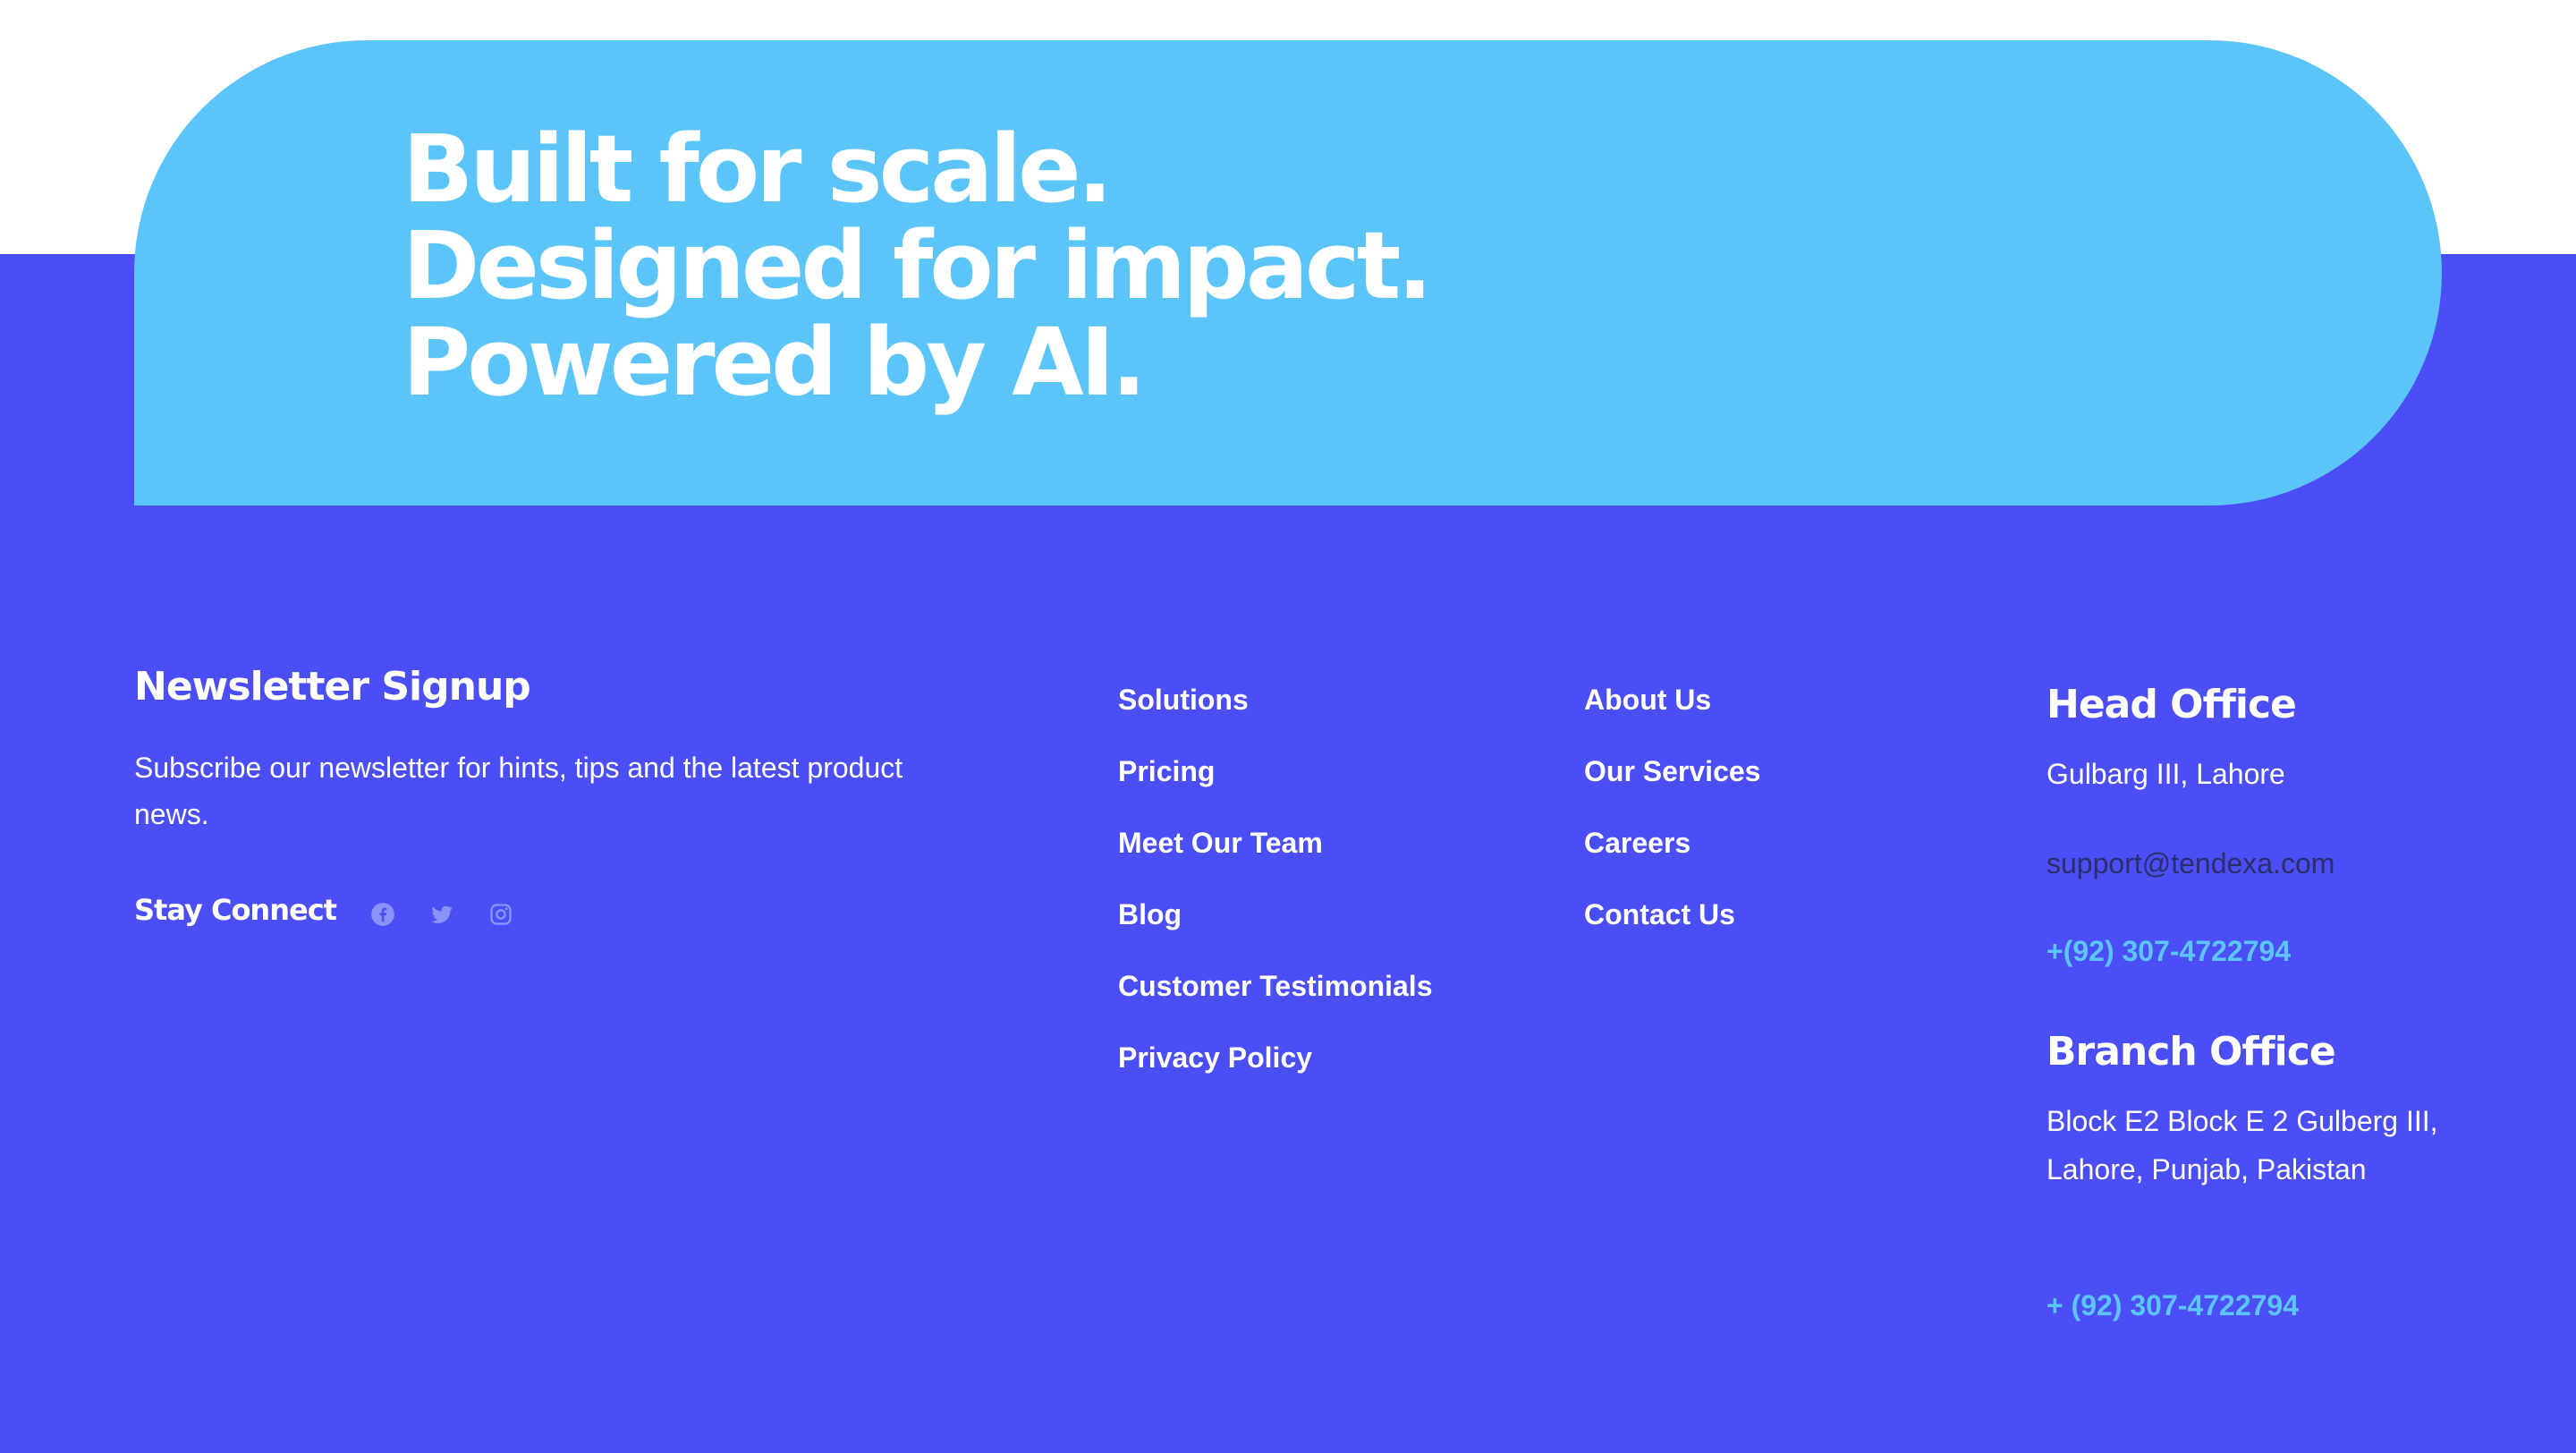  I want to click on link-our-services: Our Services, so click(1672, 789).